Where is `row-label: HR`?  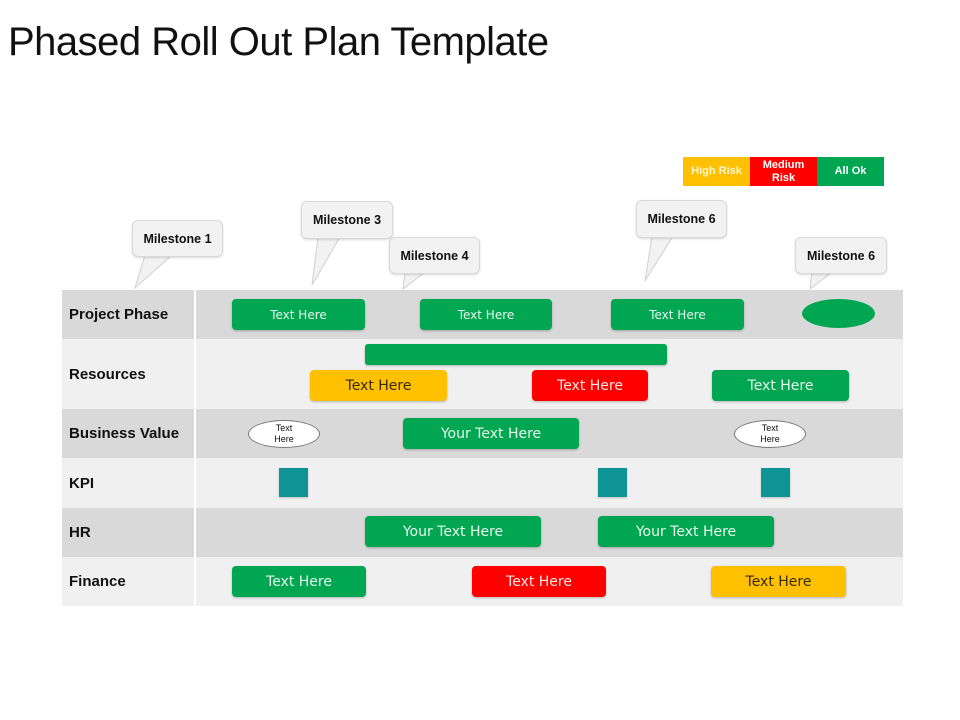 row-label: HR is located at coordinates (129, 532).